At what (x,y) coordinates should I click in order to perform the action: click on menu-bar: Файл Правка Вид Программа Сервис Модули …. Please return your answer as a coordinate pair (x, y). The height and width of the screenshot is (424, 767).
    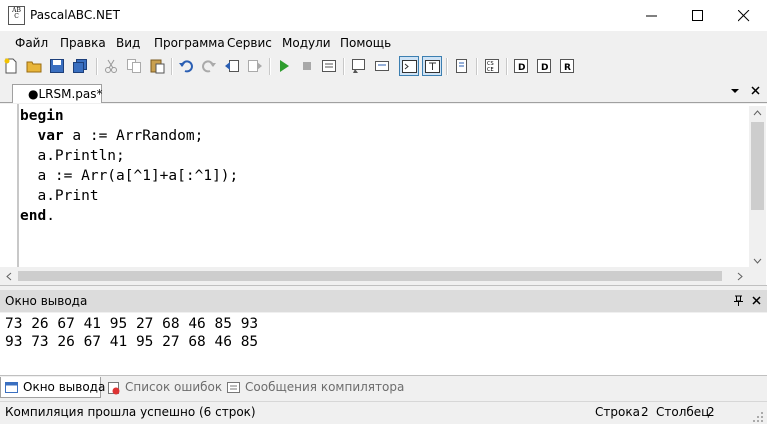
    Looking at the image, I should click on (383, 42).